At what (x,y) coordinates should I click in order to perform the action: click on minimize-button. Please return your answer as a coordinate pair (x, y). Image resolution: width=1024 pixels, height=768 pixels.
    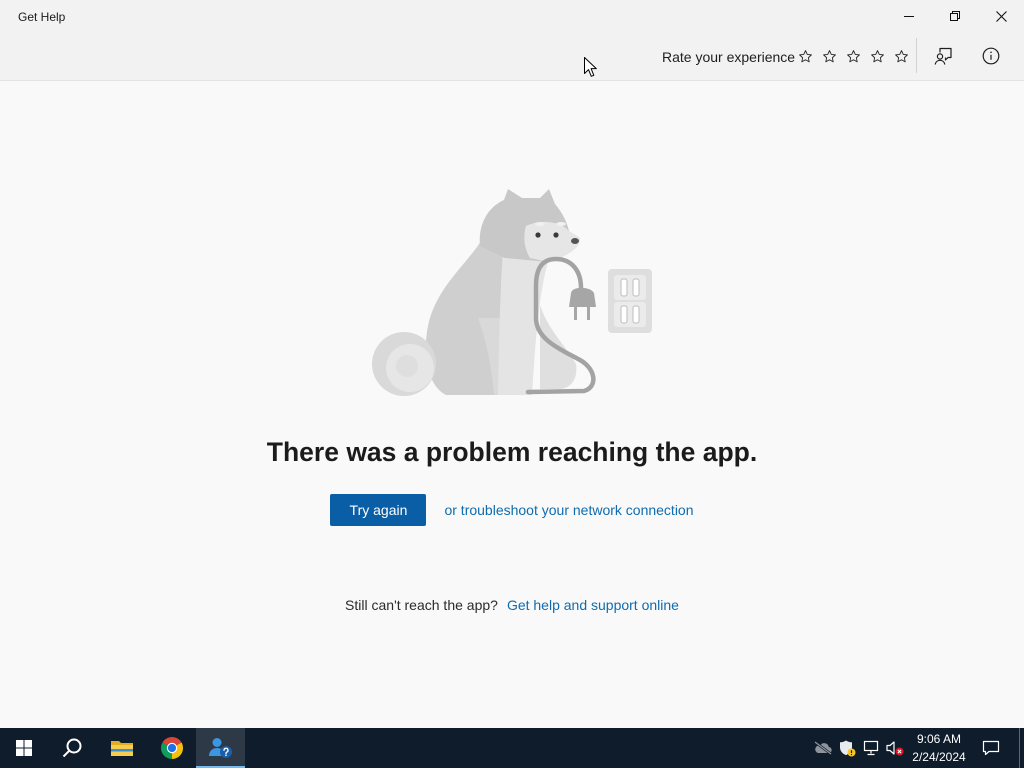
    Looking at the image, I should click on (909, 16).